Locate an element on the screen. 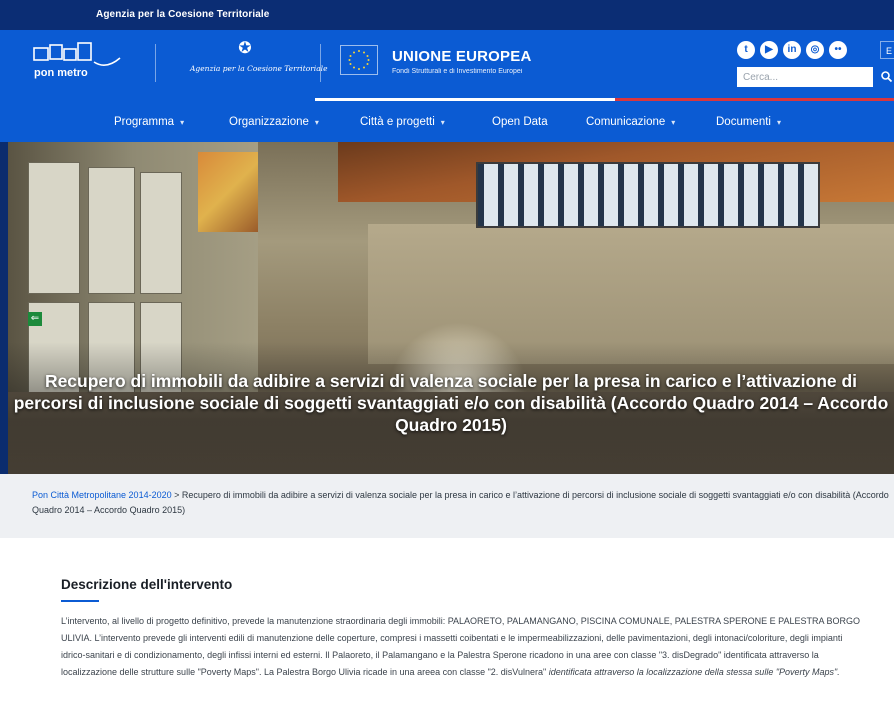  eu-title: UNIONE EUROPEA is located at coordinates (462, 56).